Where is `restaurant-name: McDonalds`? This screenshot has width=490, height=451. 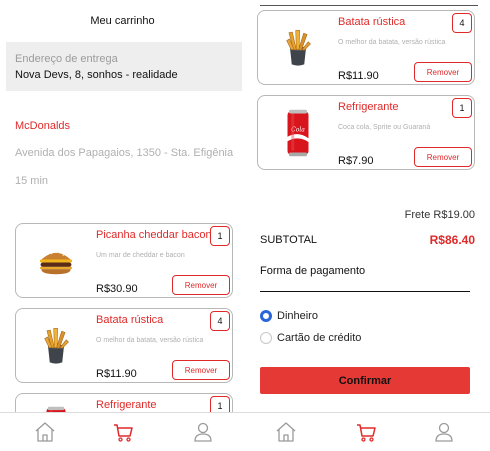 restaurant-name: McDonalds is located at coordinates (43, 126).